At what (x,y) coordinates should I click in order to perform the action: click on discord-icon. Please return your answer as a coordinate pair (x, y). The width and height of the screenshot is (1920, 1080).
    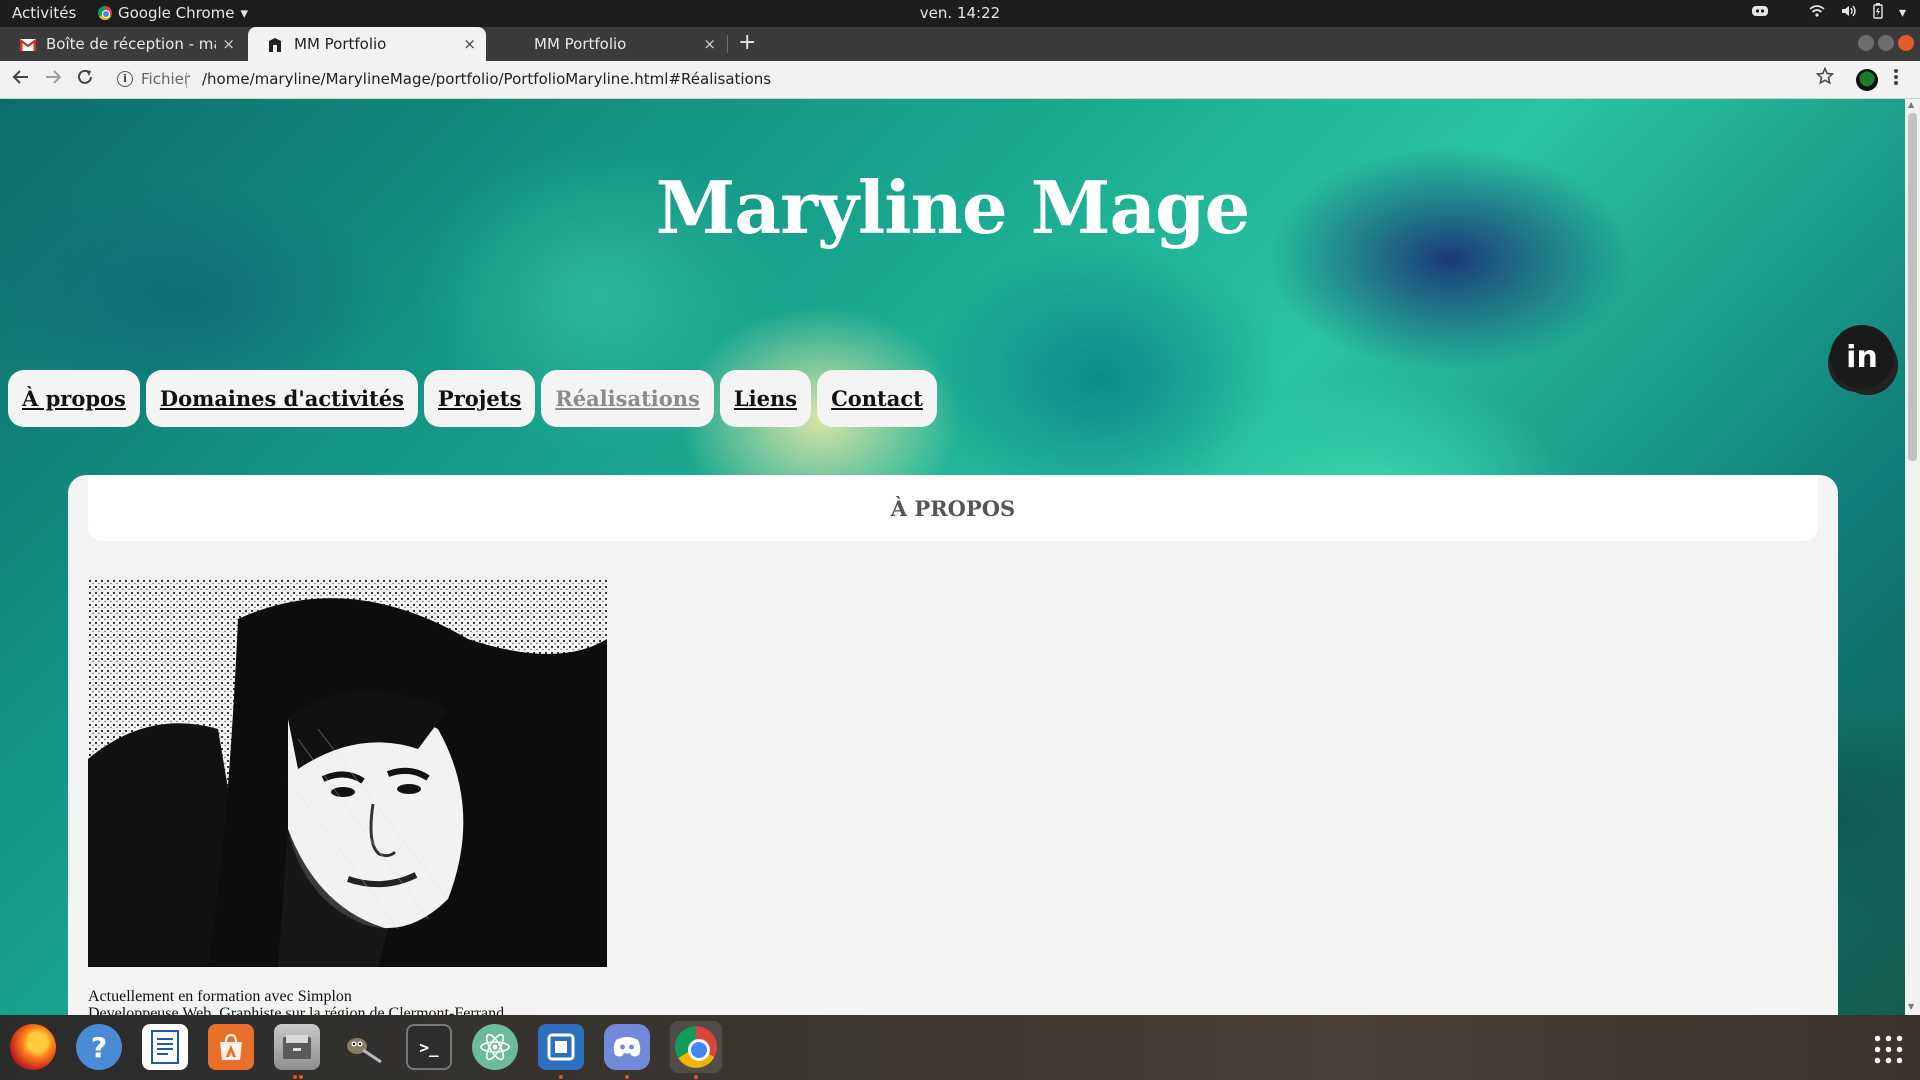
    Looking at the image, I should click on (627, 1047).